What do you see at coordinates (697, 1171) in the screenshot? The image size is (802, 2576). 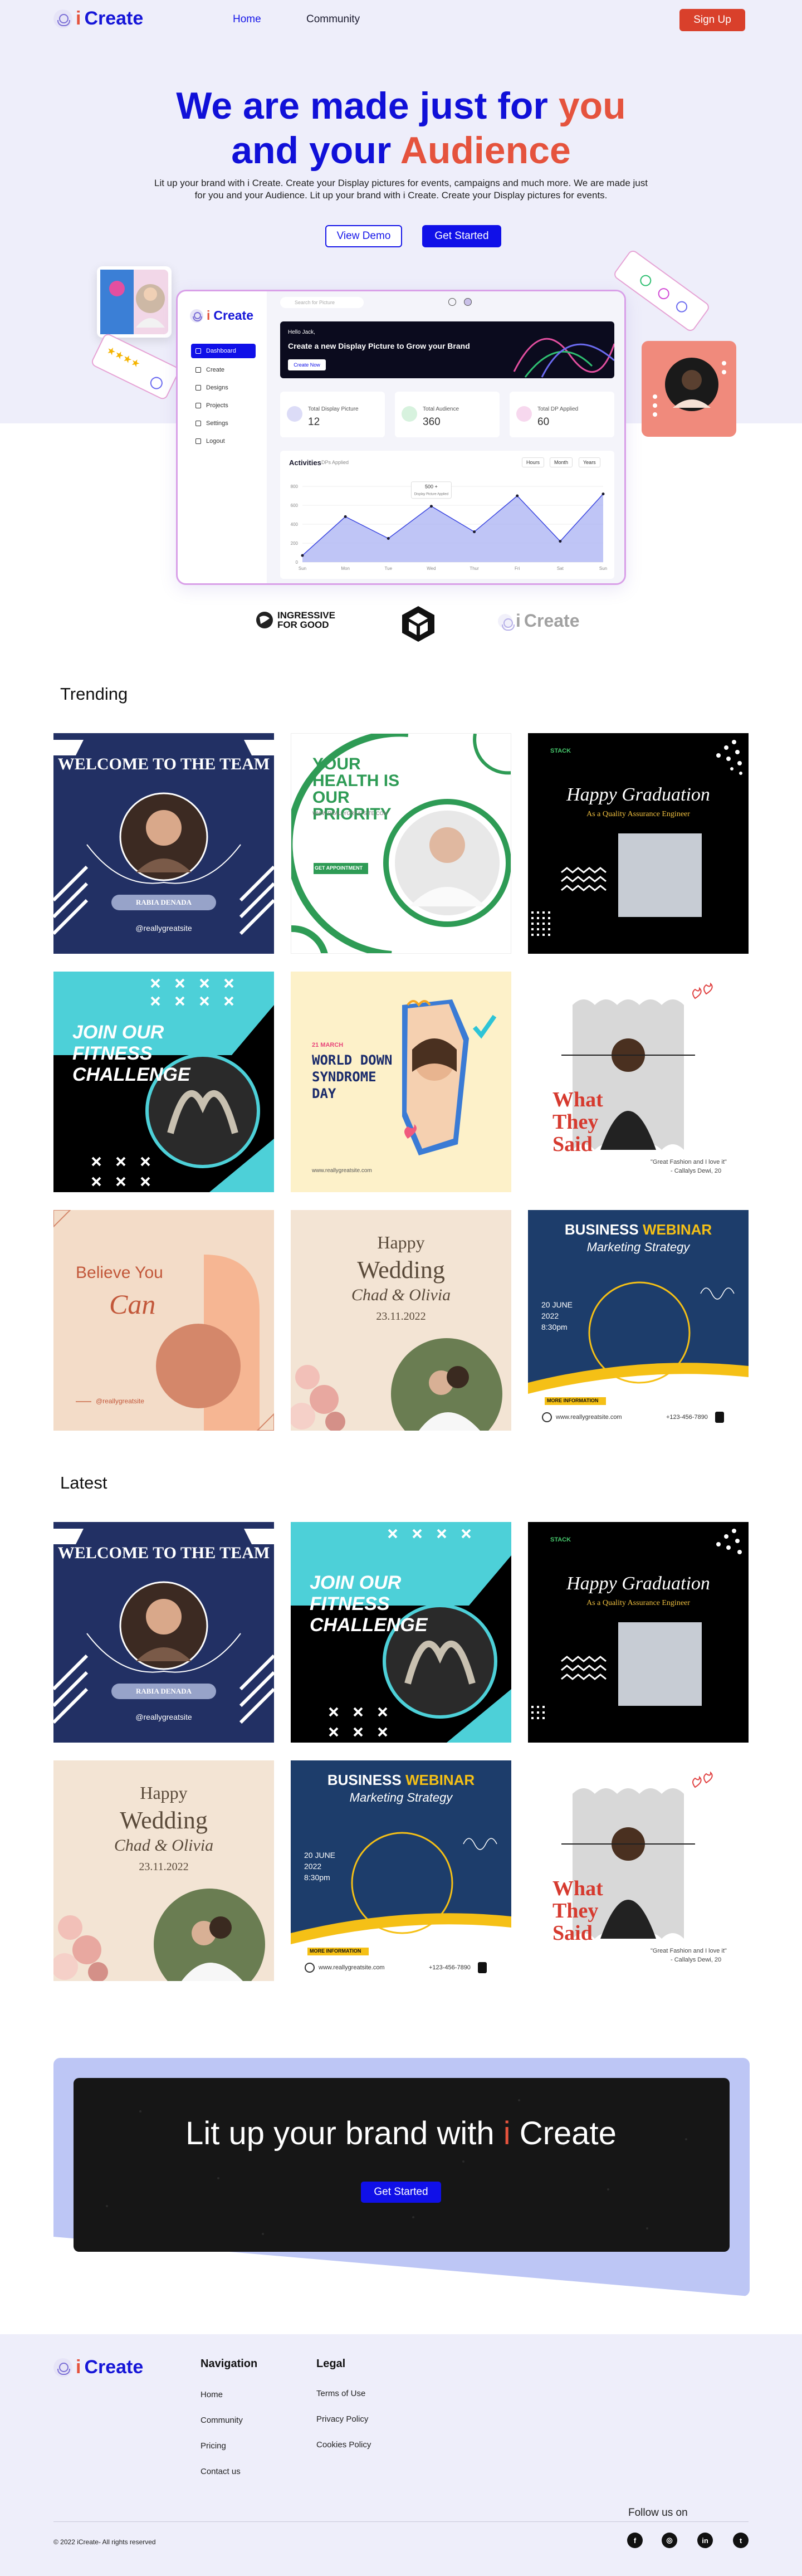 I see `testimonial-author: - Callalys Dewi, 20` at bounding box center [697, 1171].